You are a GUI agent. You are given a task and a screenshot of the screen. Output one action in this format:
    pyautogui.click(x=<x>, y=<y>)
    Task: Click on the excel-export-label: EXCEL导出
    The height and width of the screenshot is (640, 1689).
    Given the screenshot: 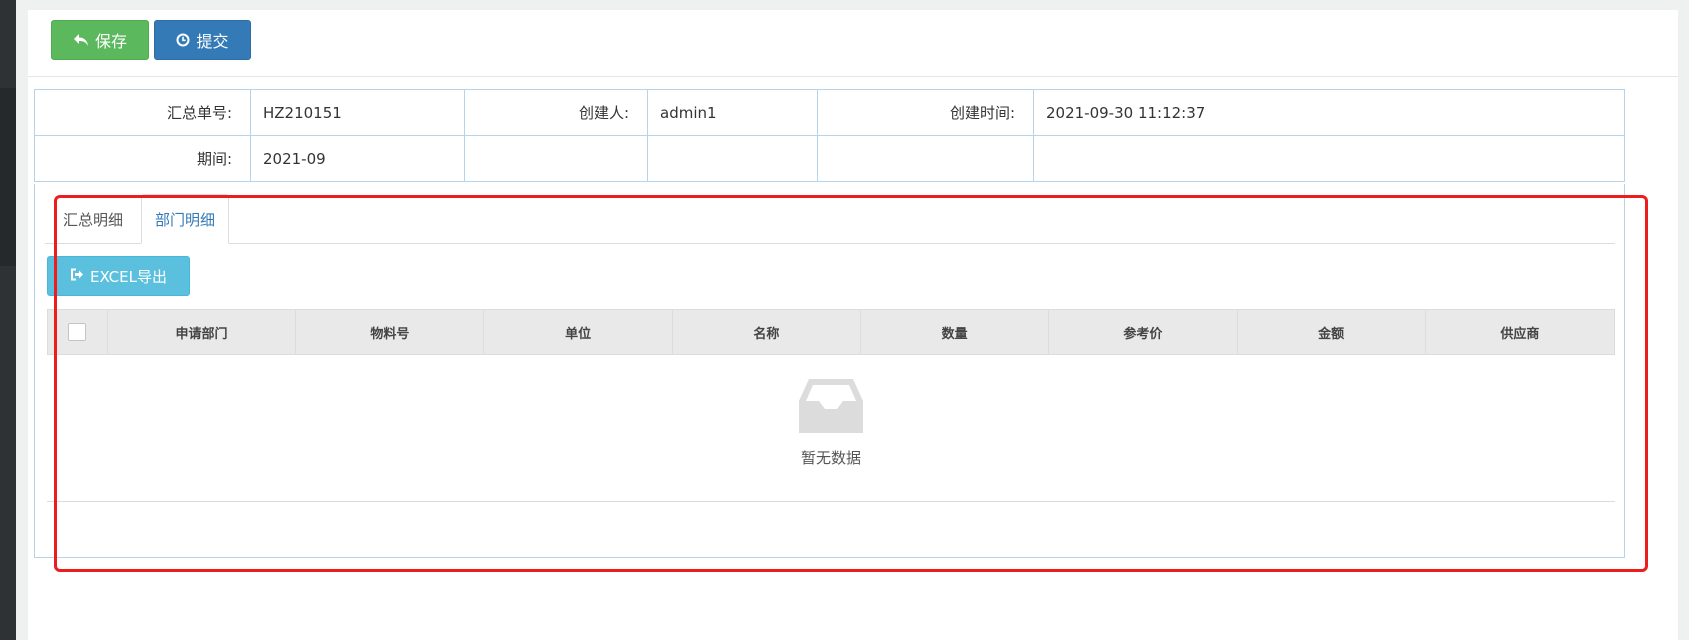 What is the action you would take?
    pyautogui.click(x=128, y=276)
    